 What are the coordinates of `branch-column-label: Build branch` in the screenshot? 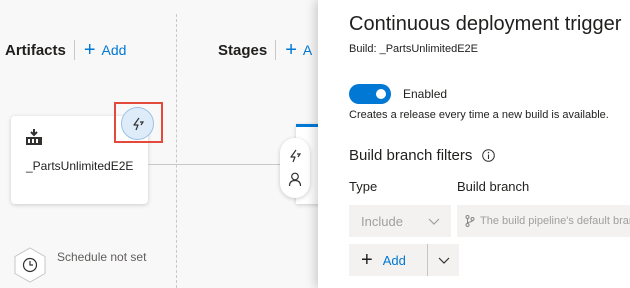 It's located at (493, 186).